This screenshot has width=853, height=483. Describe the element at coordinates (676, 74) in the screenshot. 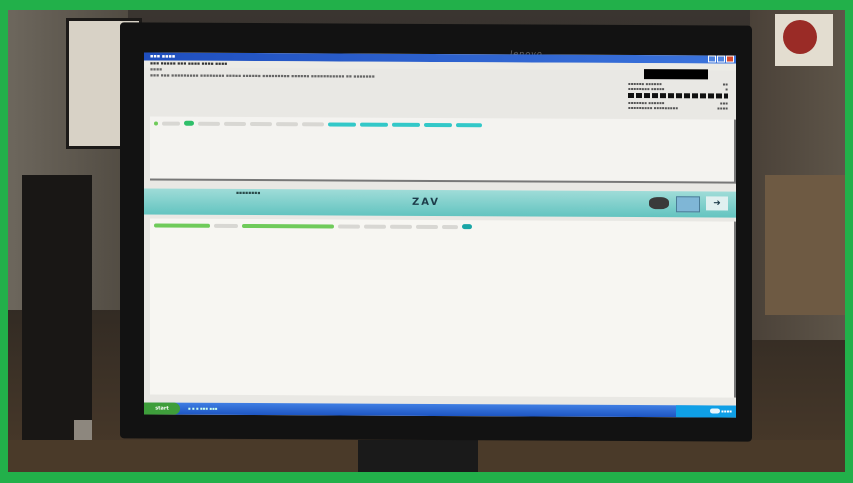

I see `redacted-box` at that location.